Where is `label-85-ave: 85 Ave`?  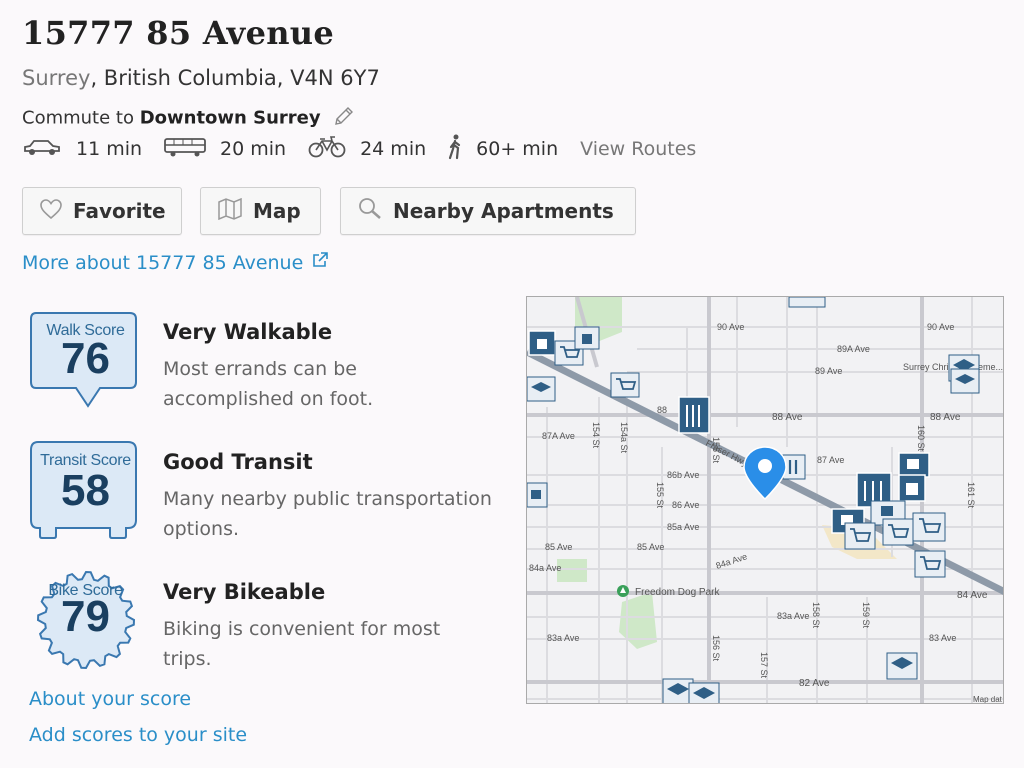 label-85-ave: 85 Ave is located at coordinates (558, 547).